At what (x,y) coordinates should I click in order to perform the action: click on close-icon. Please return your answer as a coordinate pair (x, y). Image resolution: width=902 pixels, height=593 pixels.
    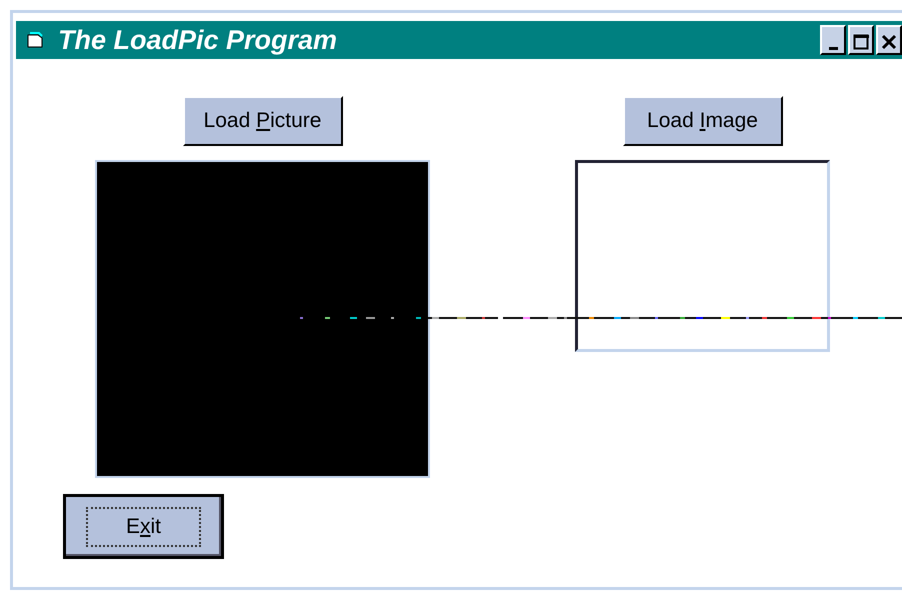
    Looking at the image, I should click on (889, 42).